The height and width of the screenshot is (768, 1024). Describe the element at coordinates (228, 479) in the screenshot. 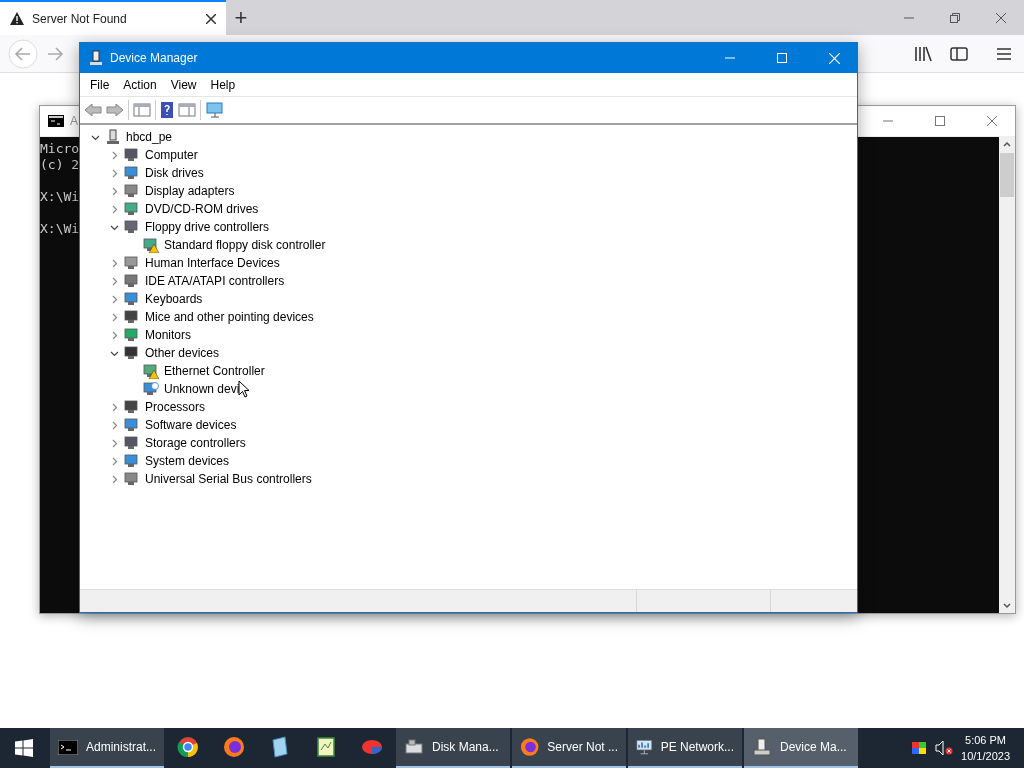

I see `tree-item: Universal Serial Bus controllers` at that location.